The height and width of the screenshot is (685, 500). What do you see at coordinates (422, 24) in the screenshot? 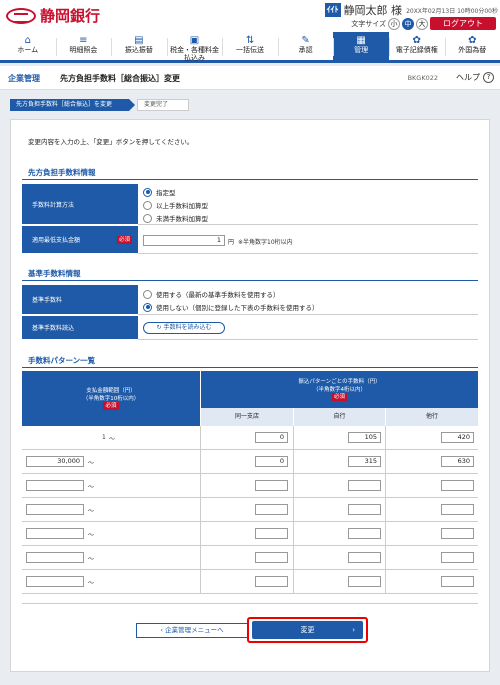
I see `text-size-large-button: 大` at bounding box center [422, 24].